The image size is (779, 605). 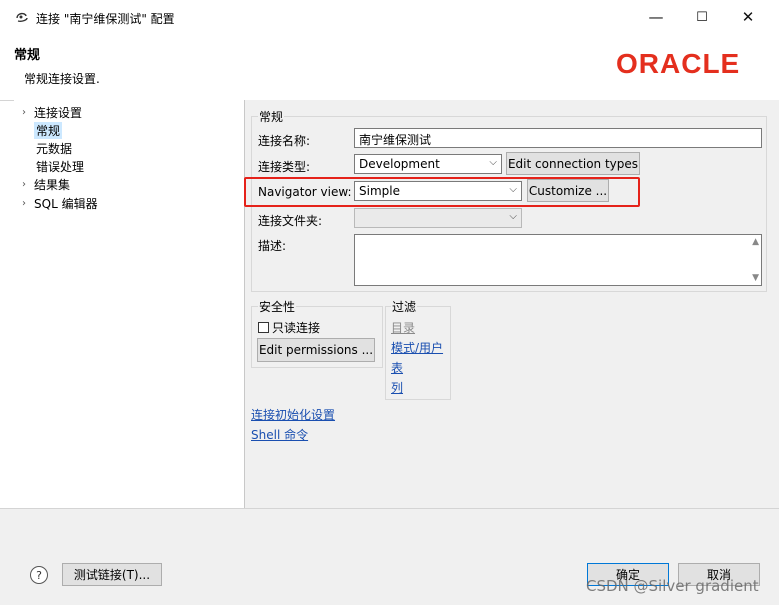 I want to click on tree-item-label: 常规, so click(x=48, y=130).